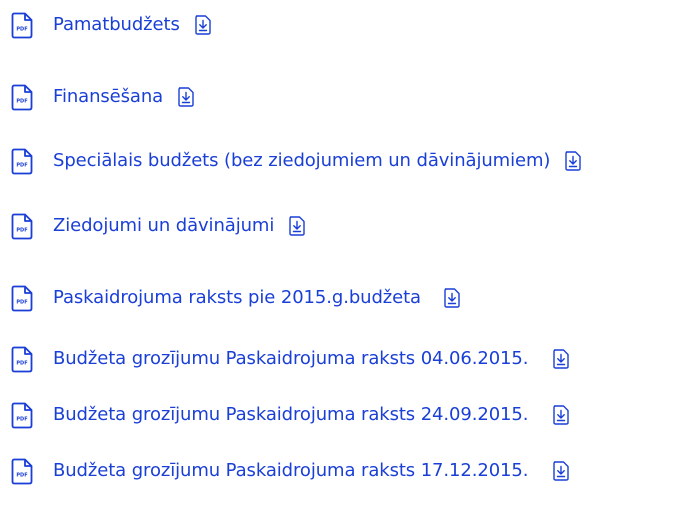 The height and width of the screenshot is (512, 687). I want to click on document-link: Pamatbudžets, so click(116, 25).